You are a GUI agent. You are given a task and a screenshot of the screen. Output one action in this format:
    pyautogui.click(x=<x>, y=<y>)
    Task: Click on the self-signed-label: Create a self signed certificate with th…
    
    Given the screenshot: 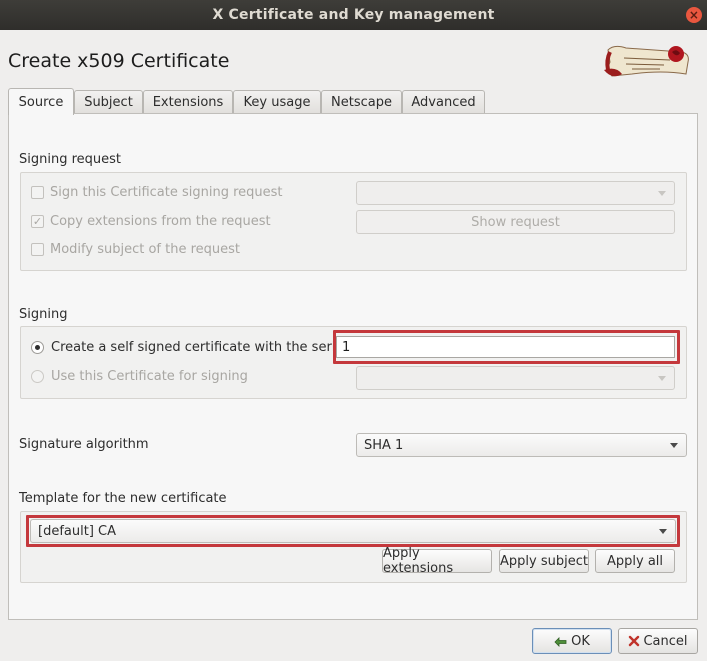 What is the action you would take?
    pyautogui.click(x=199, y=347)
    